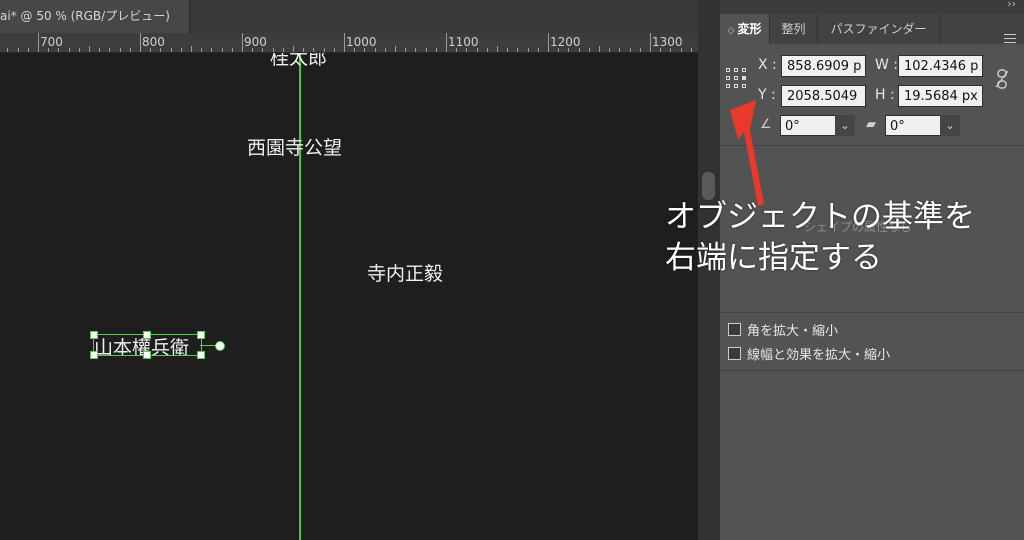 The height and width of the screenshot is (540, 1024). What do you see at coordinates (201, 335) in the screenshot?
I see `handle-top-right` at bounding box center [201, 335].